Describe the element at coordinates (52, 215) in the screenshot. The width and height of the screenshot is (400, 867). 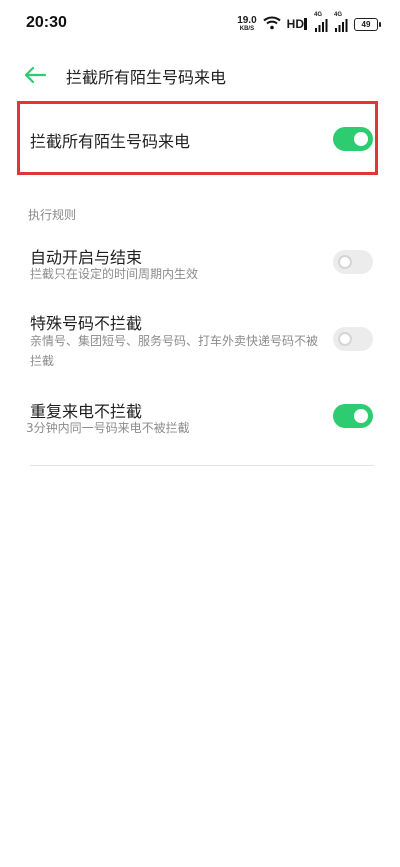
I see `section-header: 执行规则` at that location.